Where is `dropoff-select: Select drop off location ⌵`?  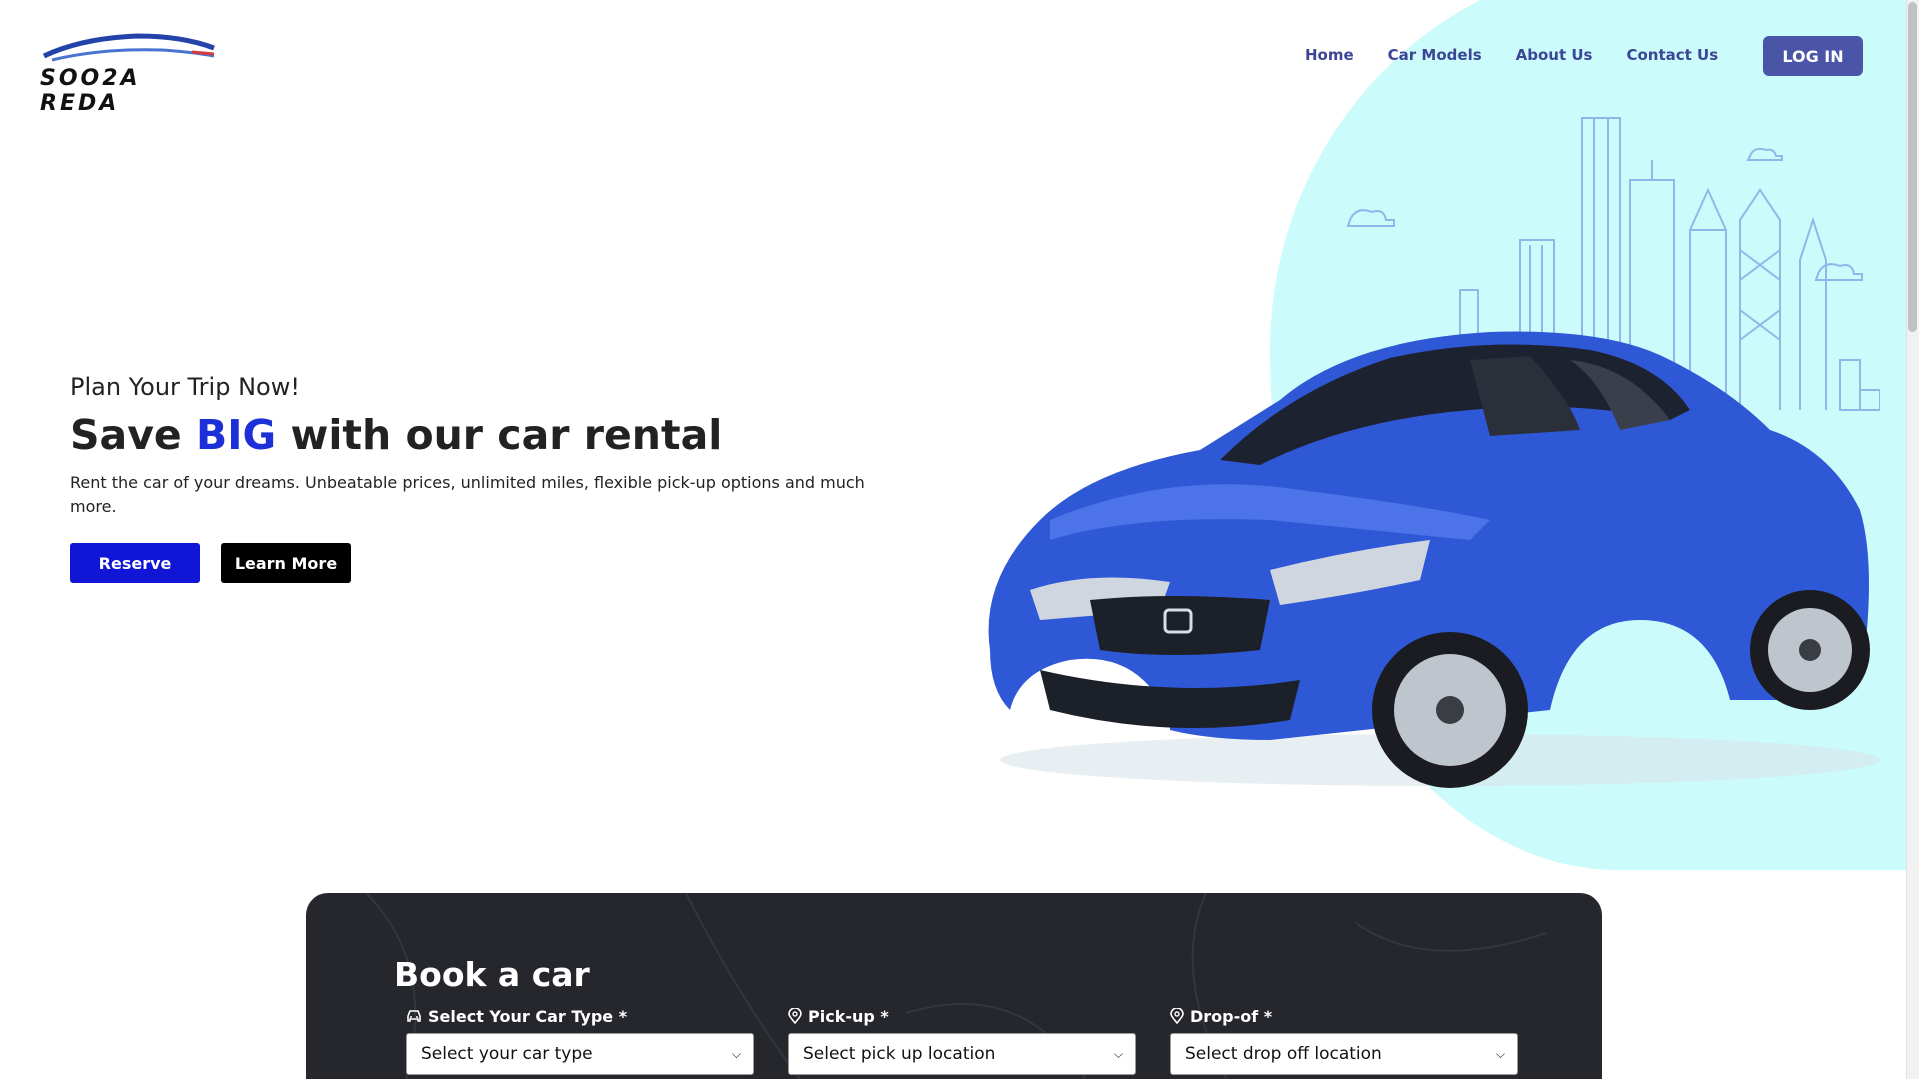
dropoff-select: Select drop off location ⌵ is located at coordinates (1344, 1054).